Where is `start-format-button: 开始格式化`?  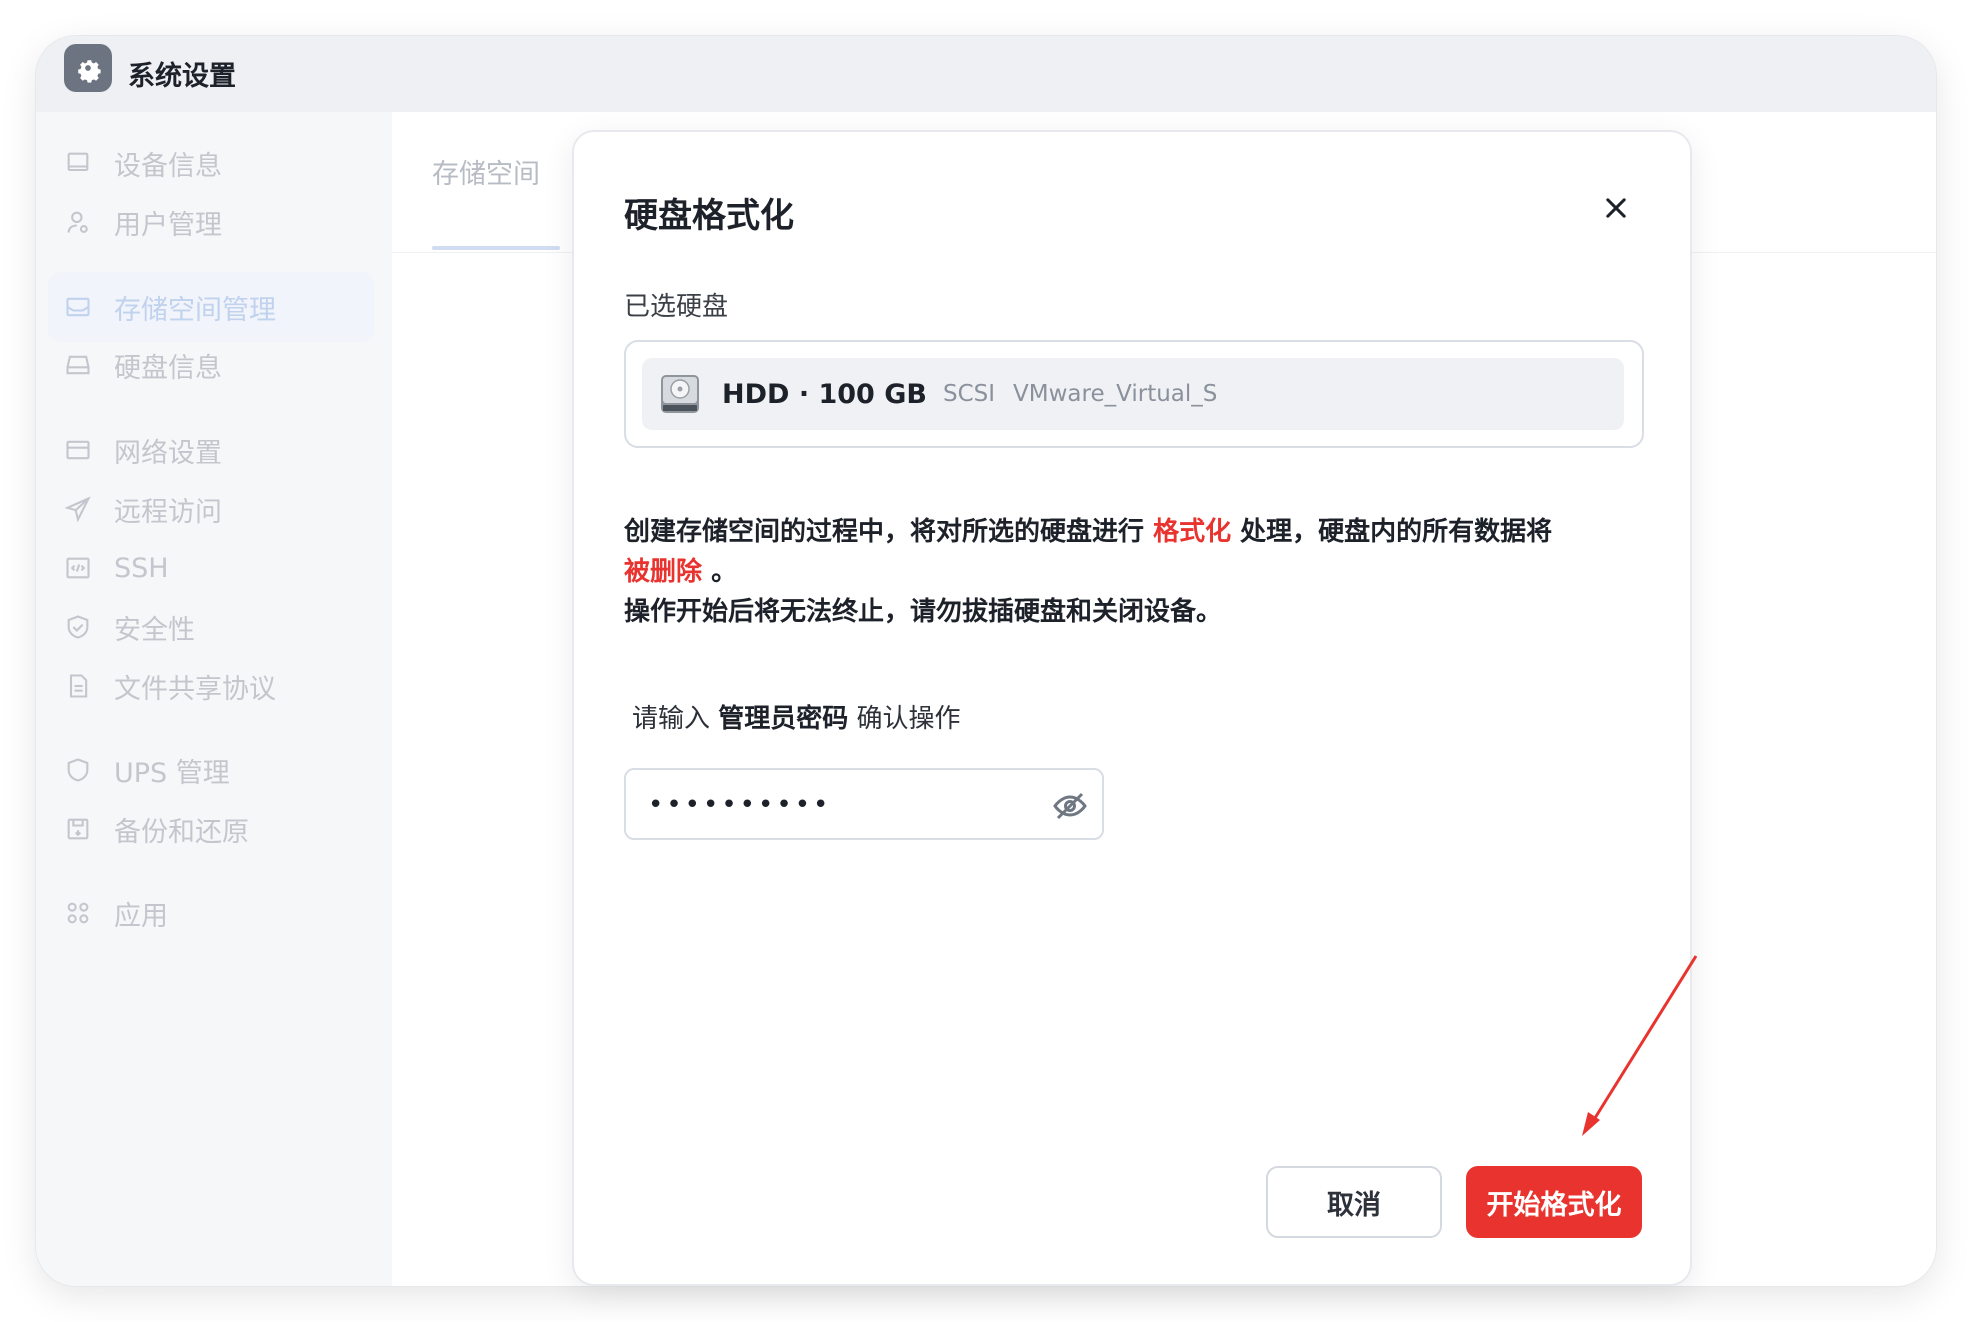
start-format-button: 开始格式化 is located at coordinates (1554, 1202).